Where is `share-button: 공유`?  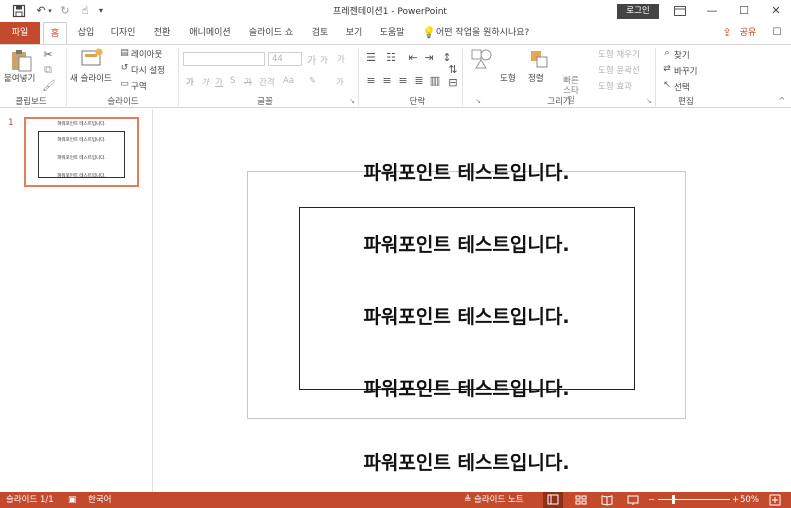
share-button: 공유 is located at coordinates (748, 33).